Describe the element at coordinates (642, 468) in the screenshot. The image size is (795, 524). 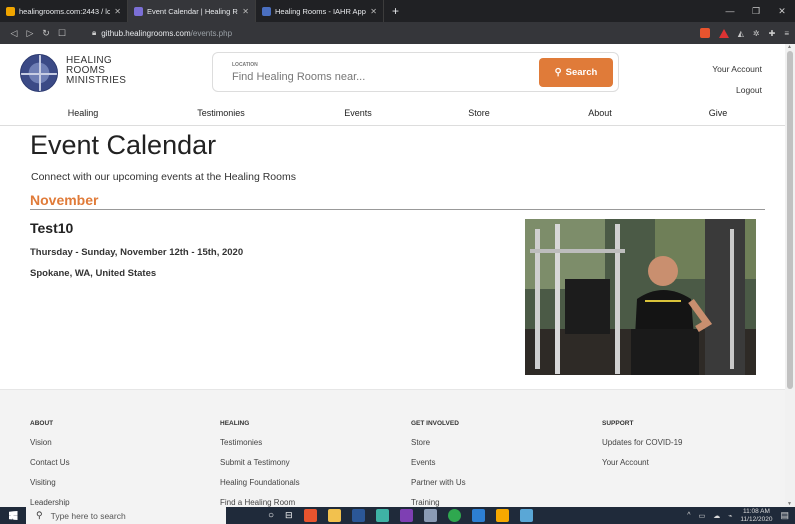
I see `footer-link: Your Account` at that location.